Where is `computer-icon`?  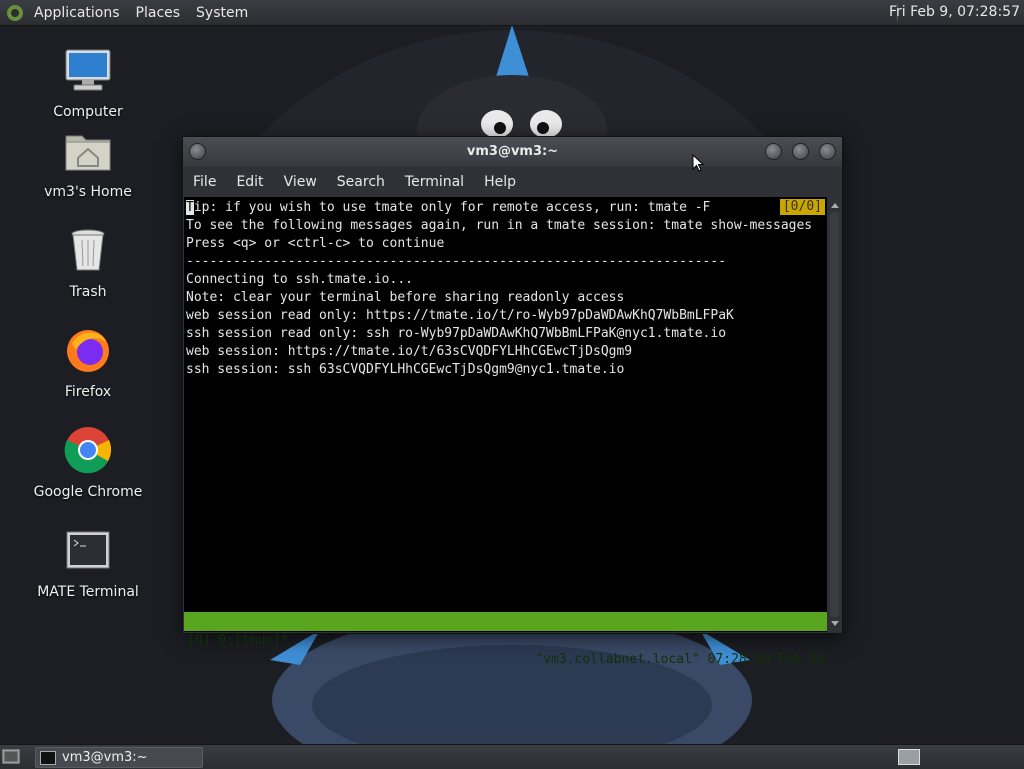
computer-icon is located at coordinates (88, 70).